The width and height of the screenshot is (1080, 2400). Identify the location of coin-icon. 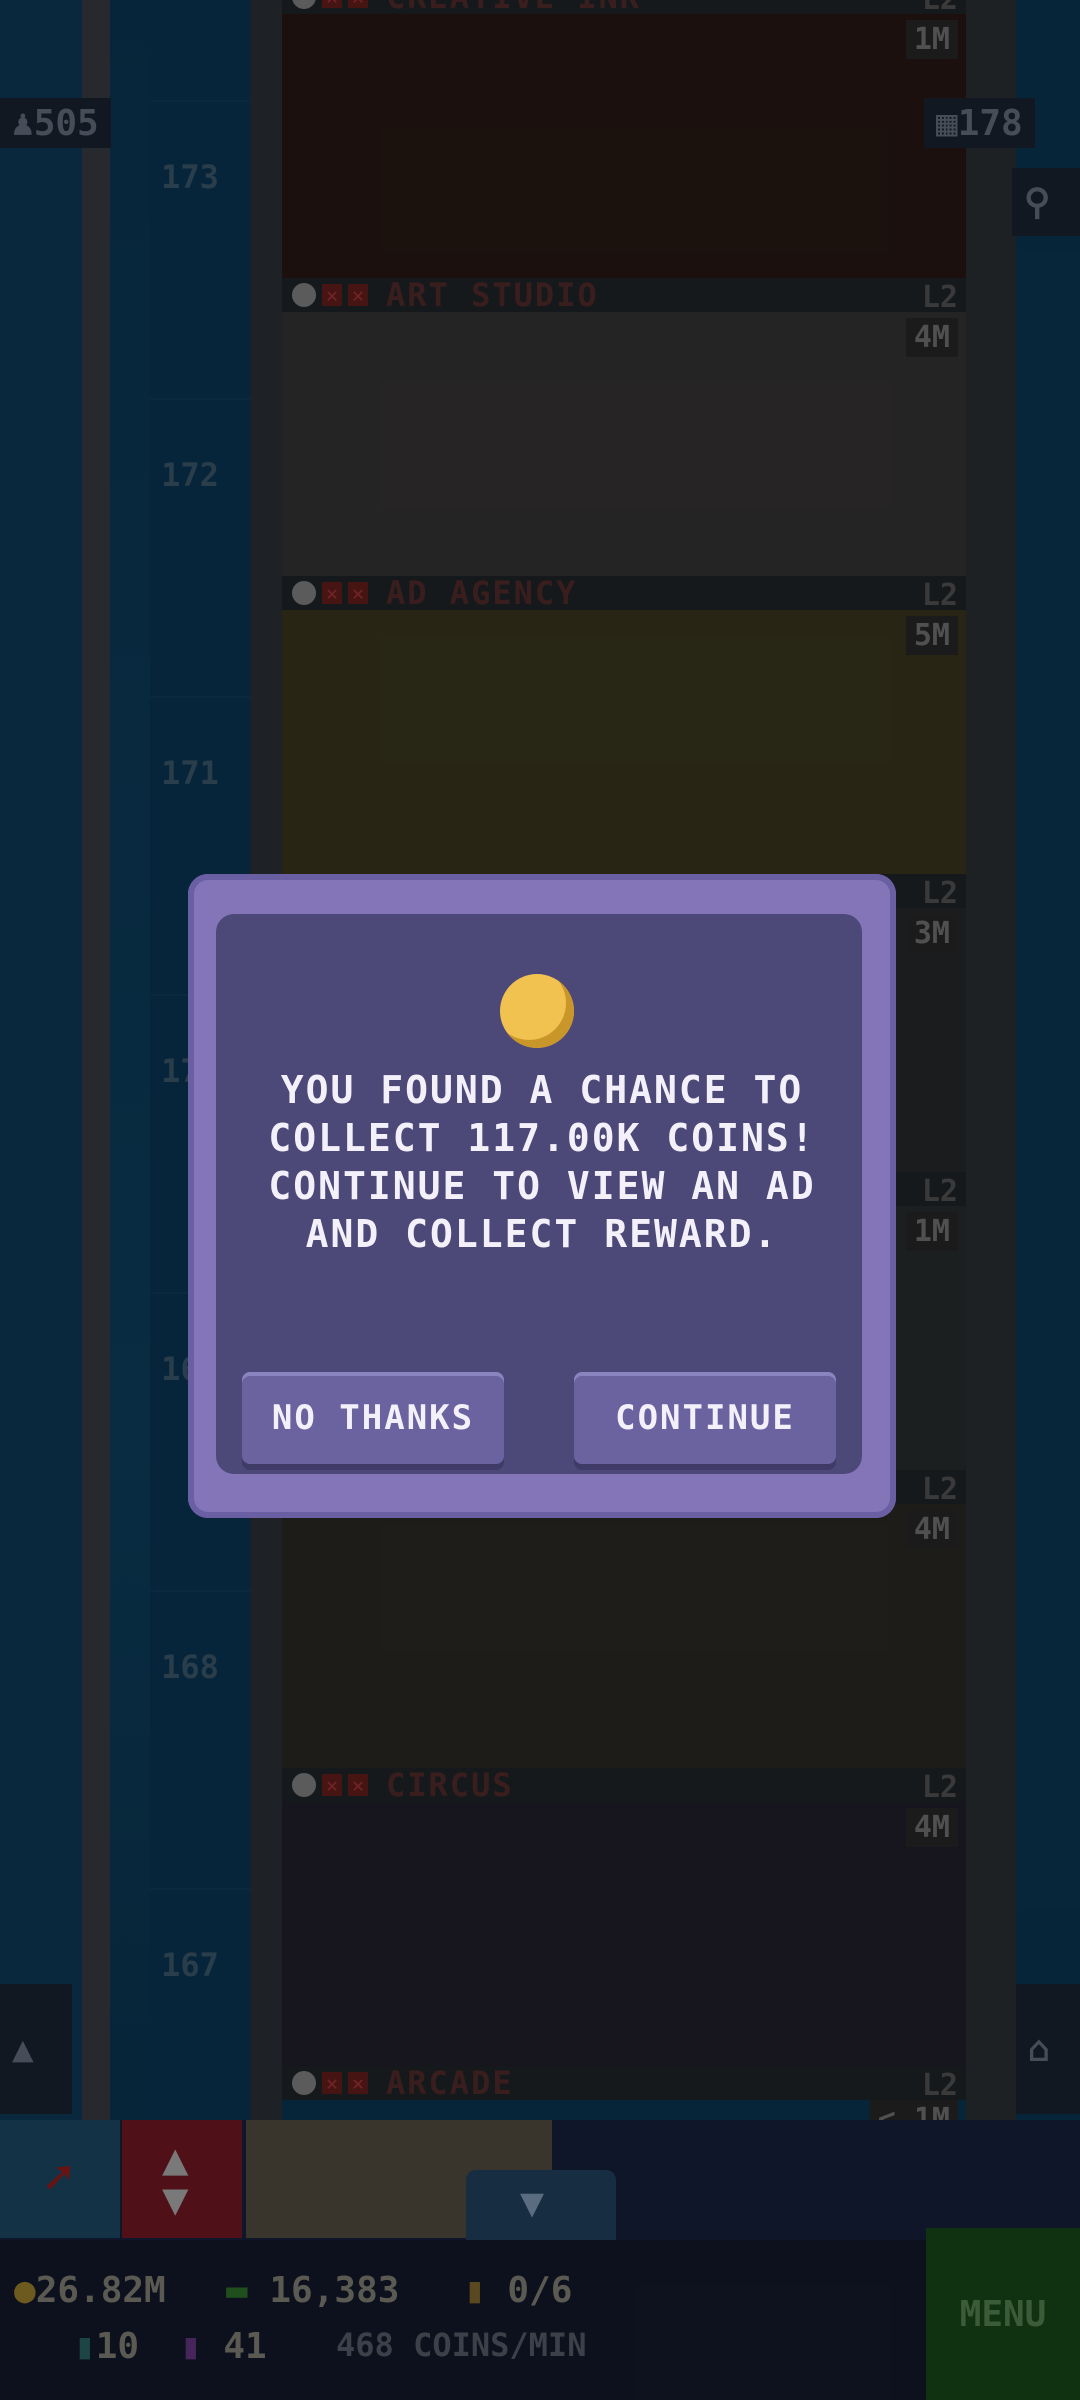
(537, 1011).